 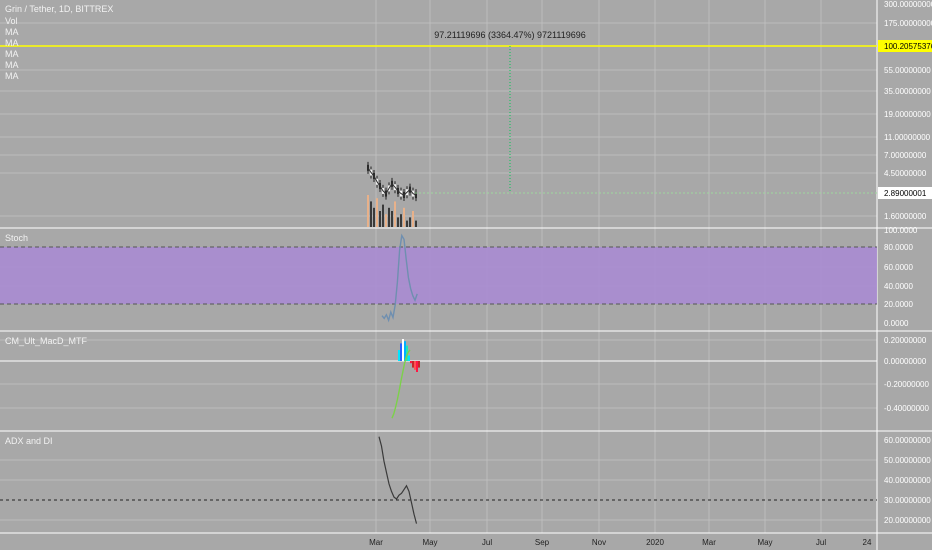 What do you see at coordinates (898, 304) in the screenshot?
I see `stoch-axis-tick: 20.0000` at bounding box center [898, 304].